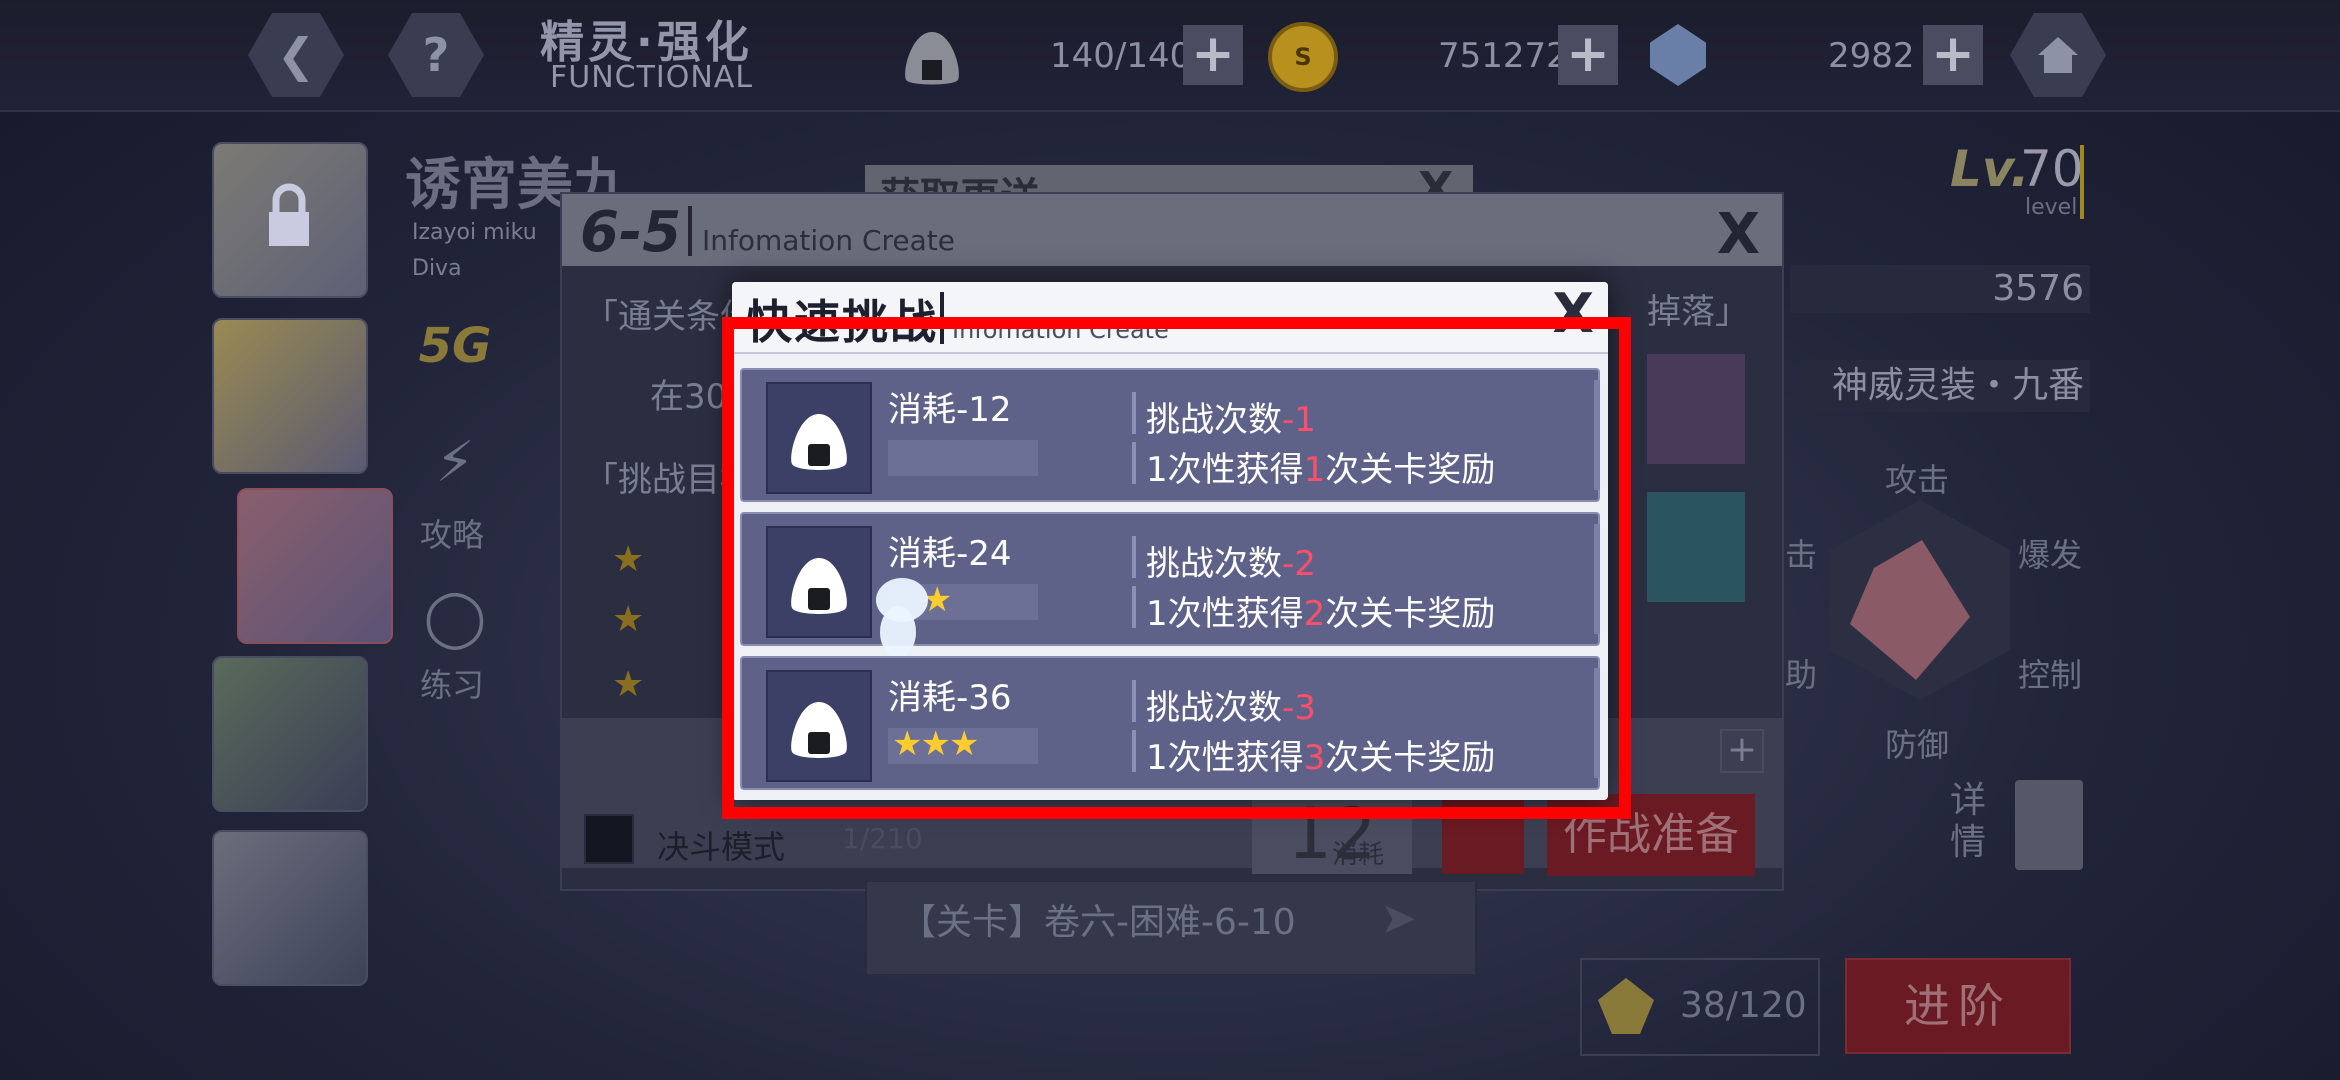 The height and width of the screenshot is (1080, 2340). What do you see at coordinates (902, 618) in the screenshot?
I see `sparkle-effect` at bounding box center [902, 618].